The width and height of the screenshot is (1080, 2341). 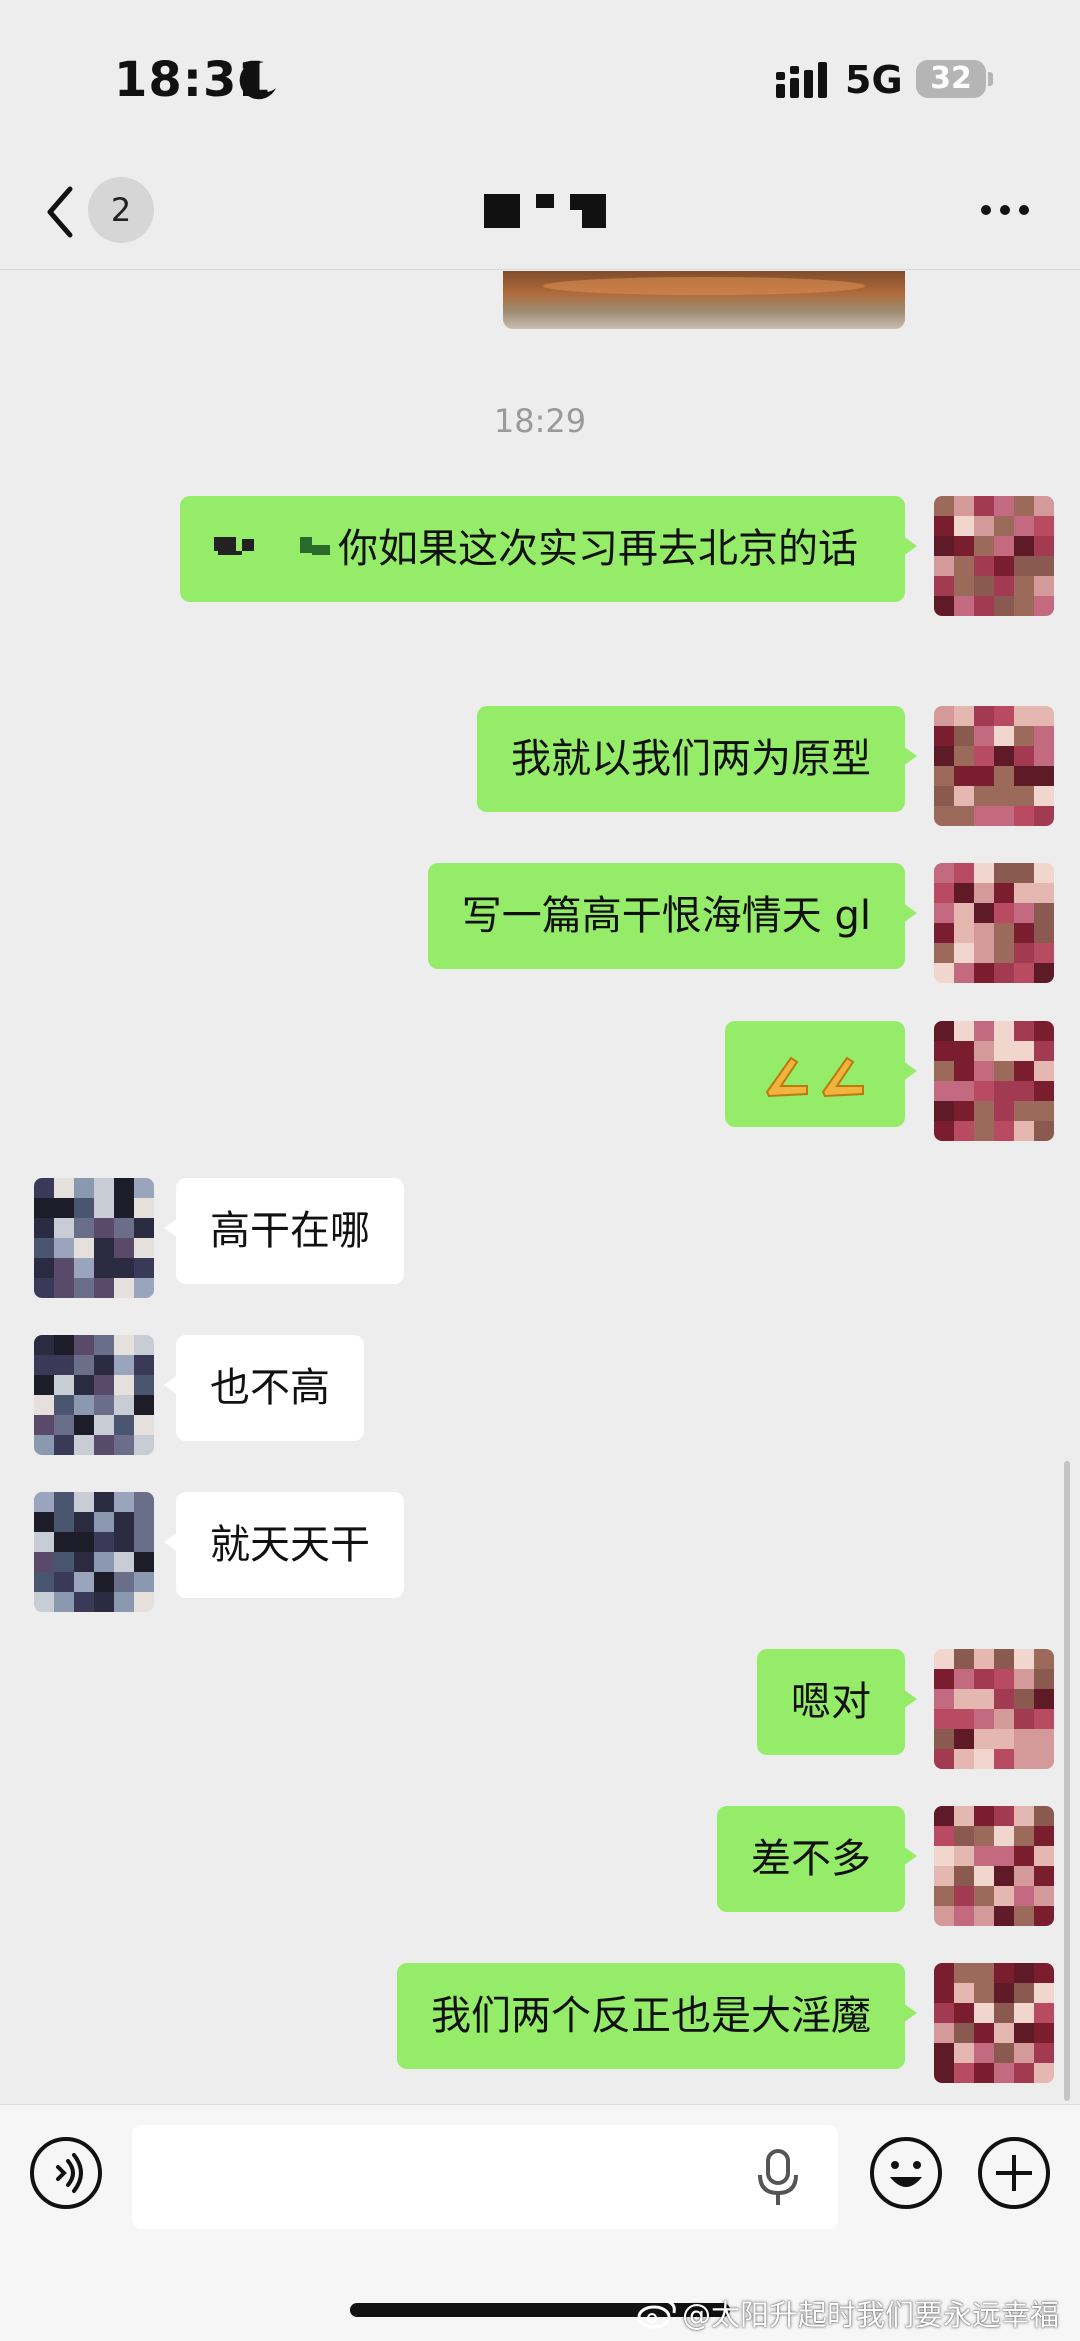 I want to click on my-message-bubble: 嗯对, so click(x=837, y=1702).